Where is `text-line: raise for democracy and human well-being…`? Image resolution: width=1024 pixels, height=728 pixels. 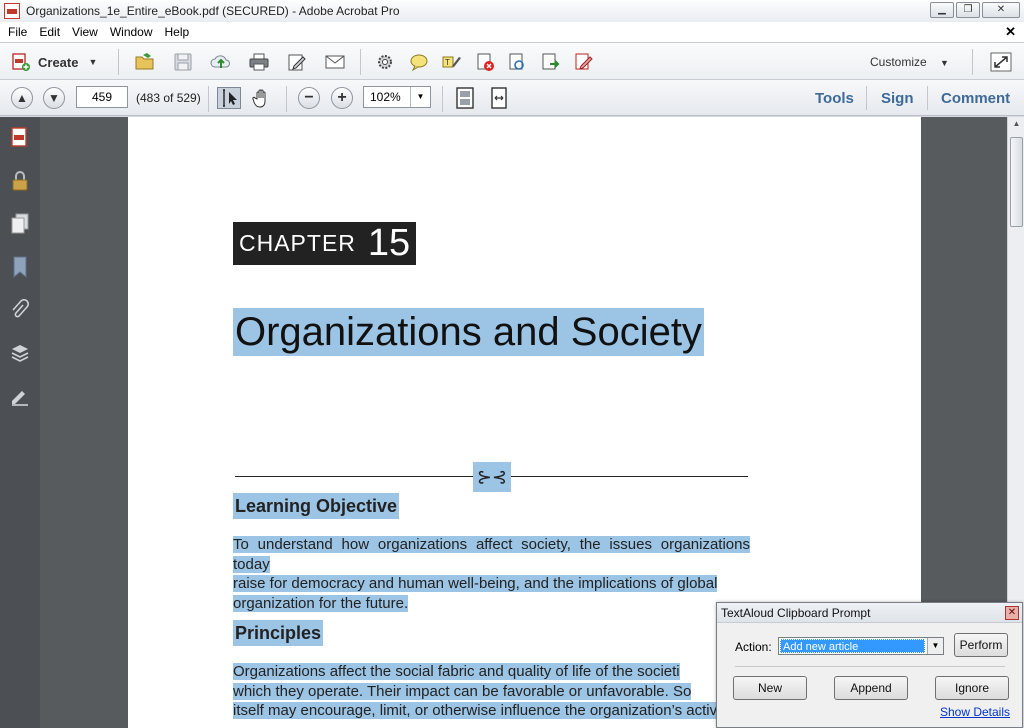 text-line: raise for democracy and human well-being… is located at coordinates (475, 584).